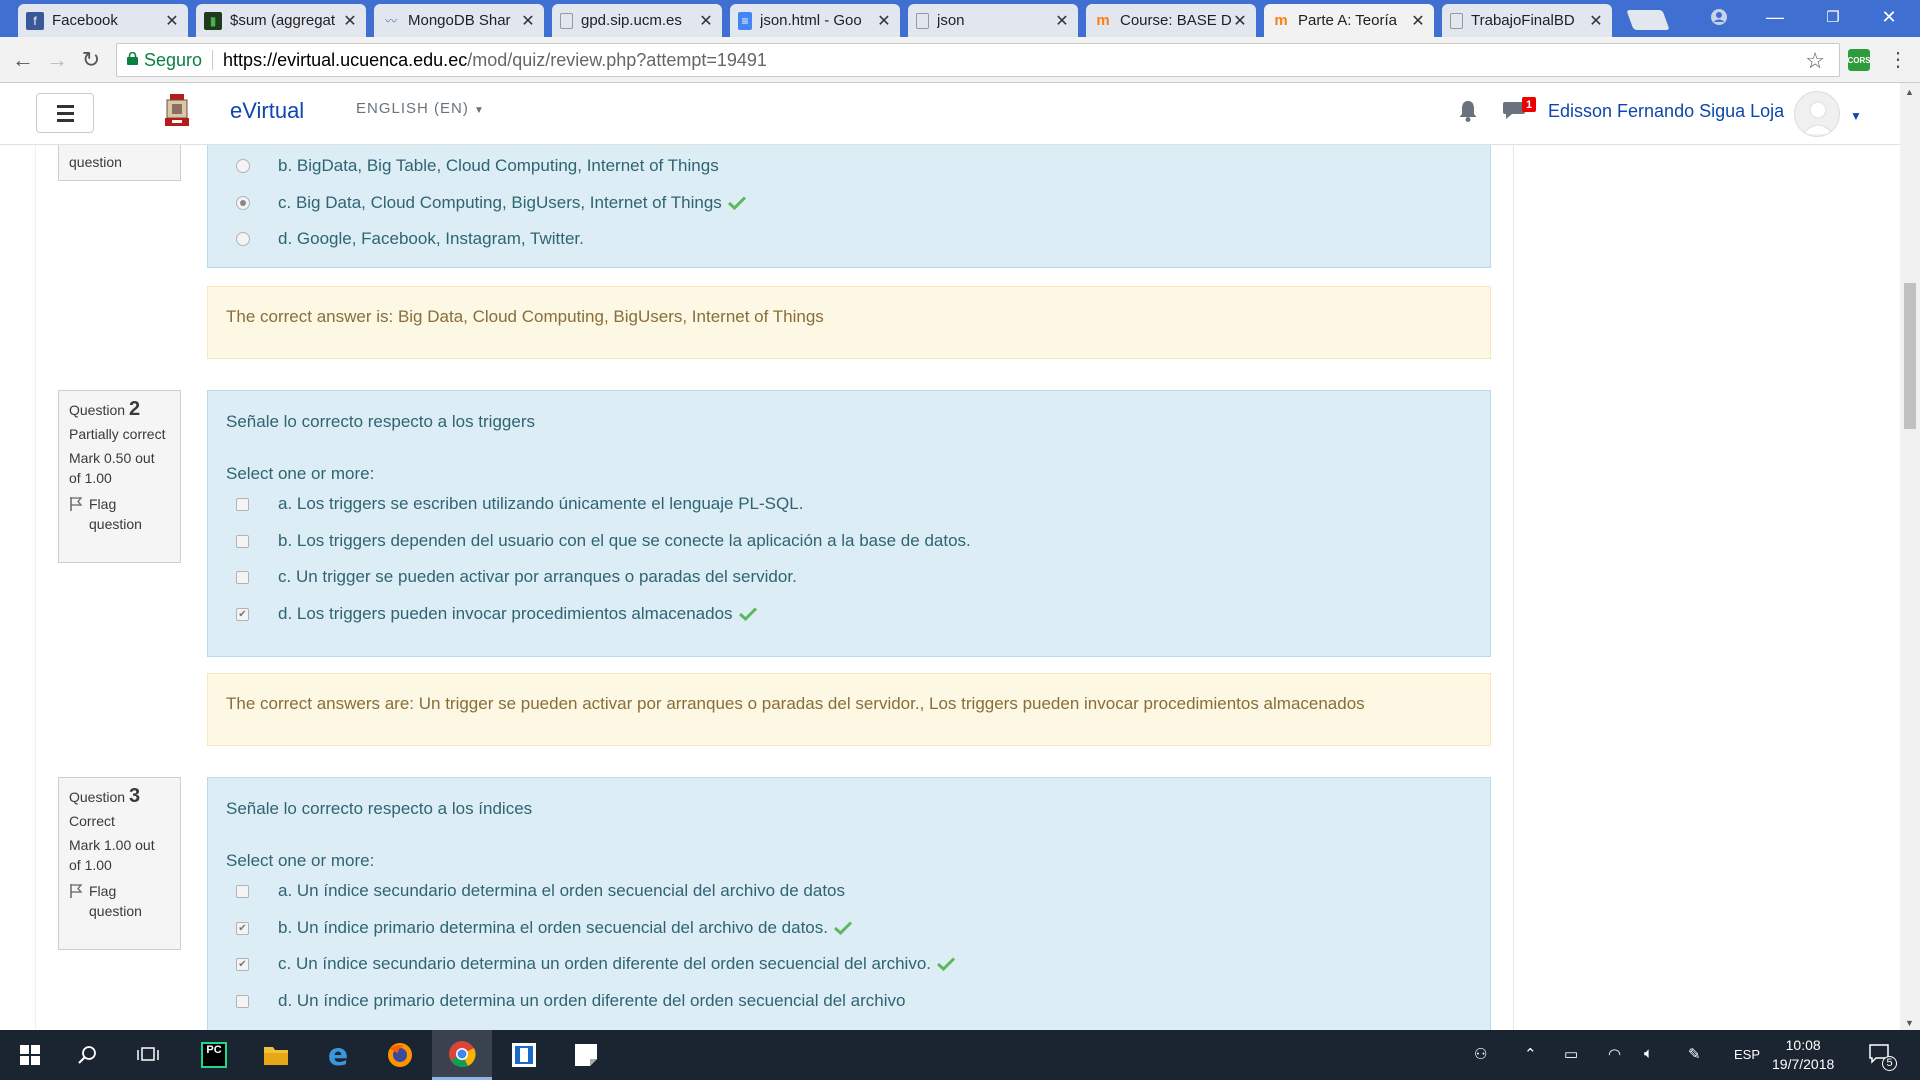 The width and height of the screenshot is (1920, 1080). What do you see at coordinates (1856, 116) in the screenshot?
I see `user-menu-caret-icon: ▼` at bounding box center [1856, 116].